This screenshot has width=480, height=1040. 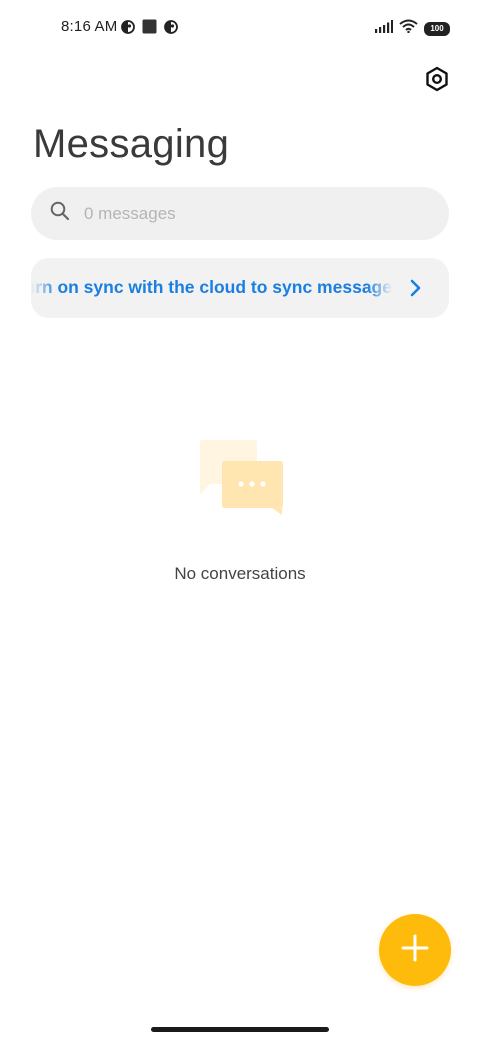 What do you see at coordinates (131, 144) in the screenshot?
I see `page-title: Messaging` at bounding box center [131, 144].